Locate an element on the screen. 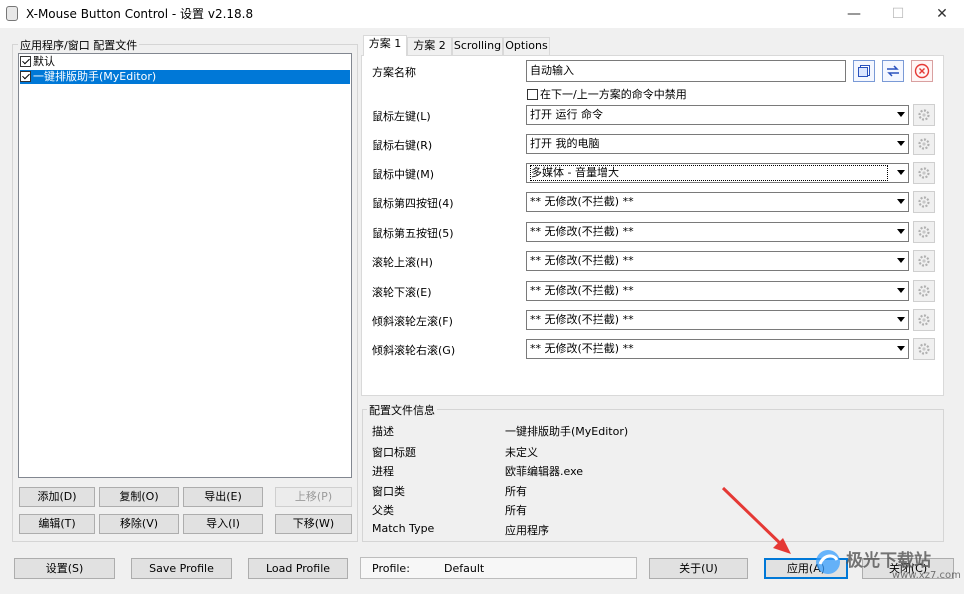 Image resolution: width=964 pixels, height=594 pixels. select-value: 打开 我的电脑 is located at coordinates (565, 143).